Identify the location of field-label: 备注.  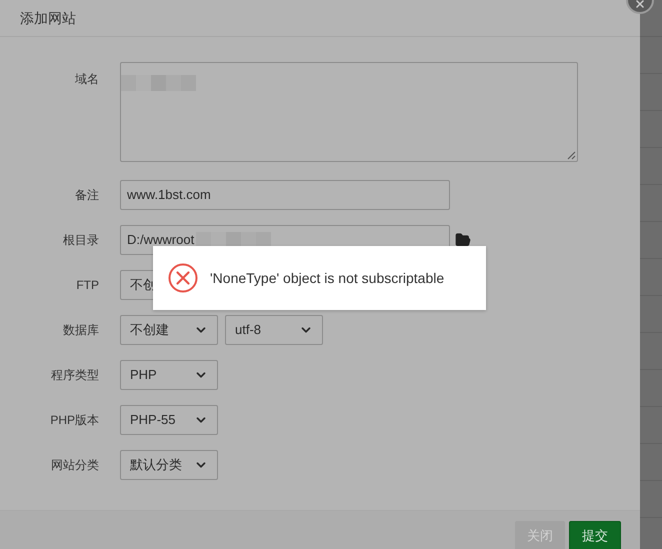
(87, 195).